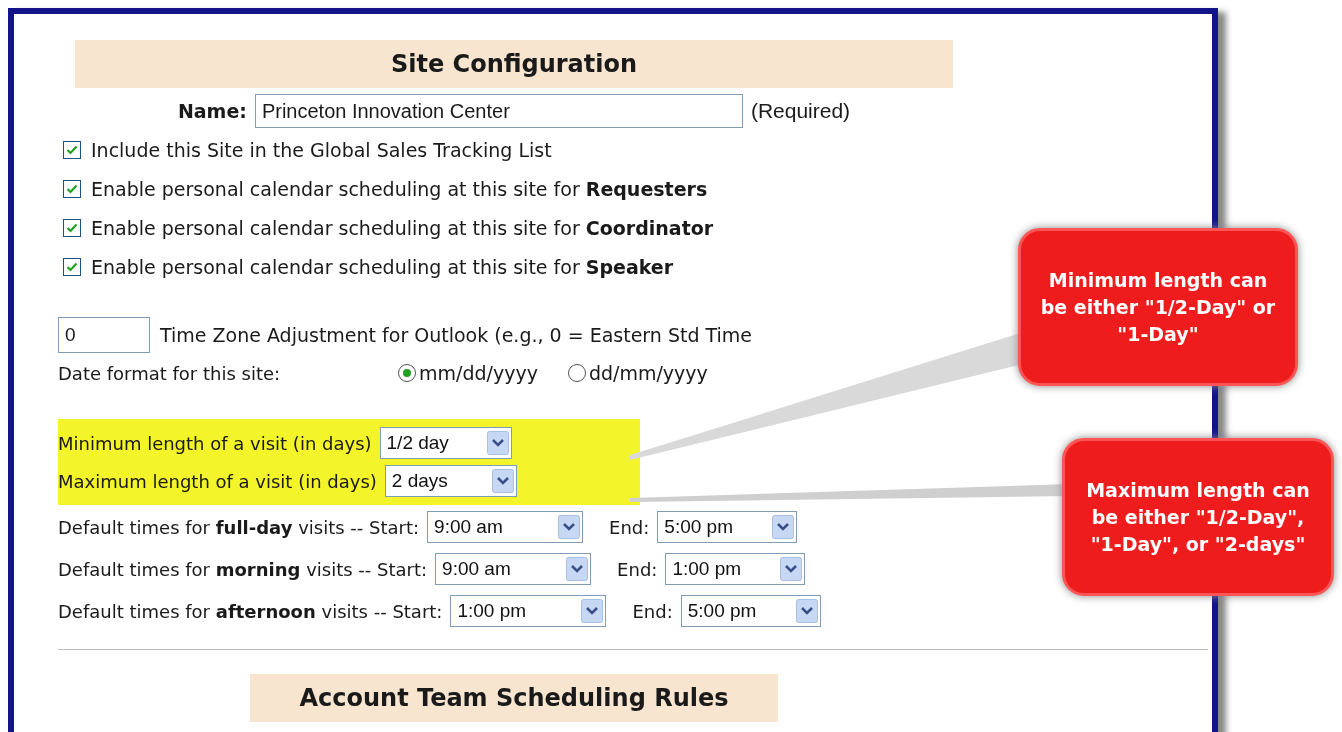  I want to click on dropdown: 1/2 day, so click(445, 443).